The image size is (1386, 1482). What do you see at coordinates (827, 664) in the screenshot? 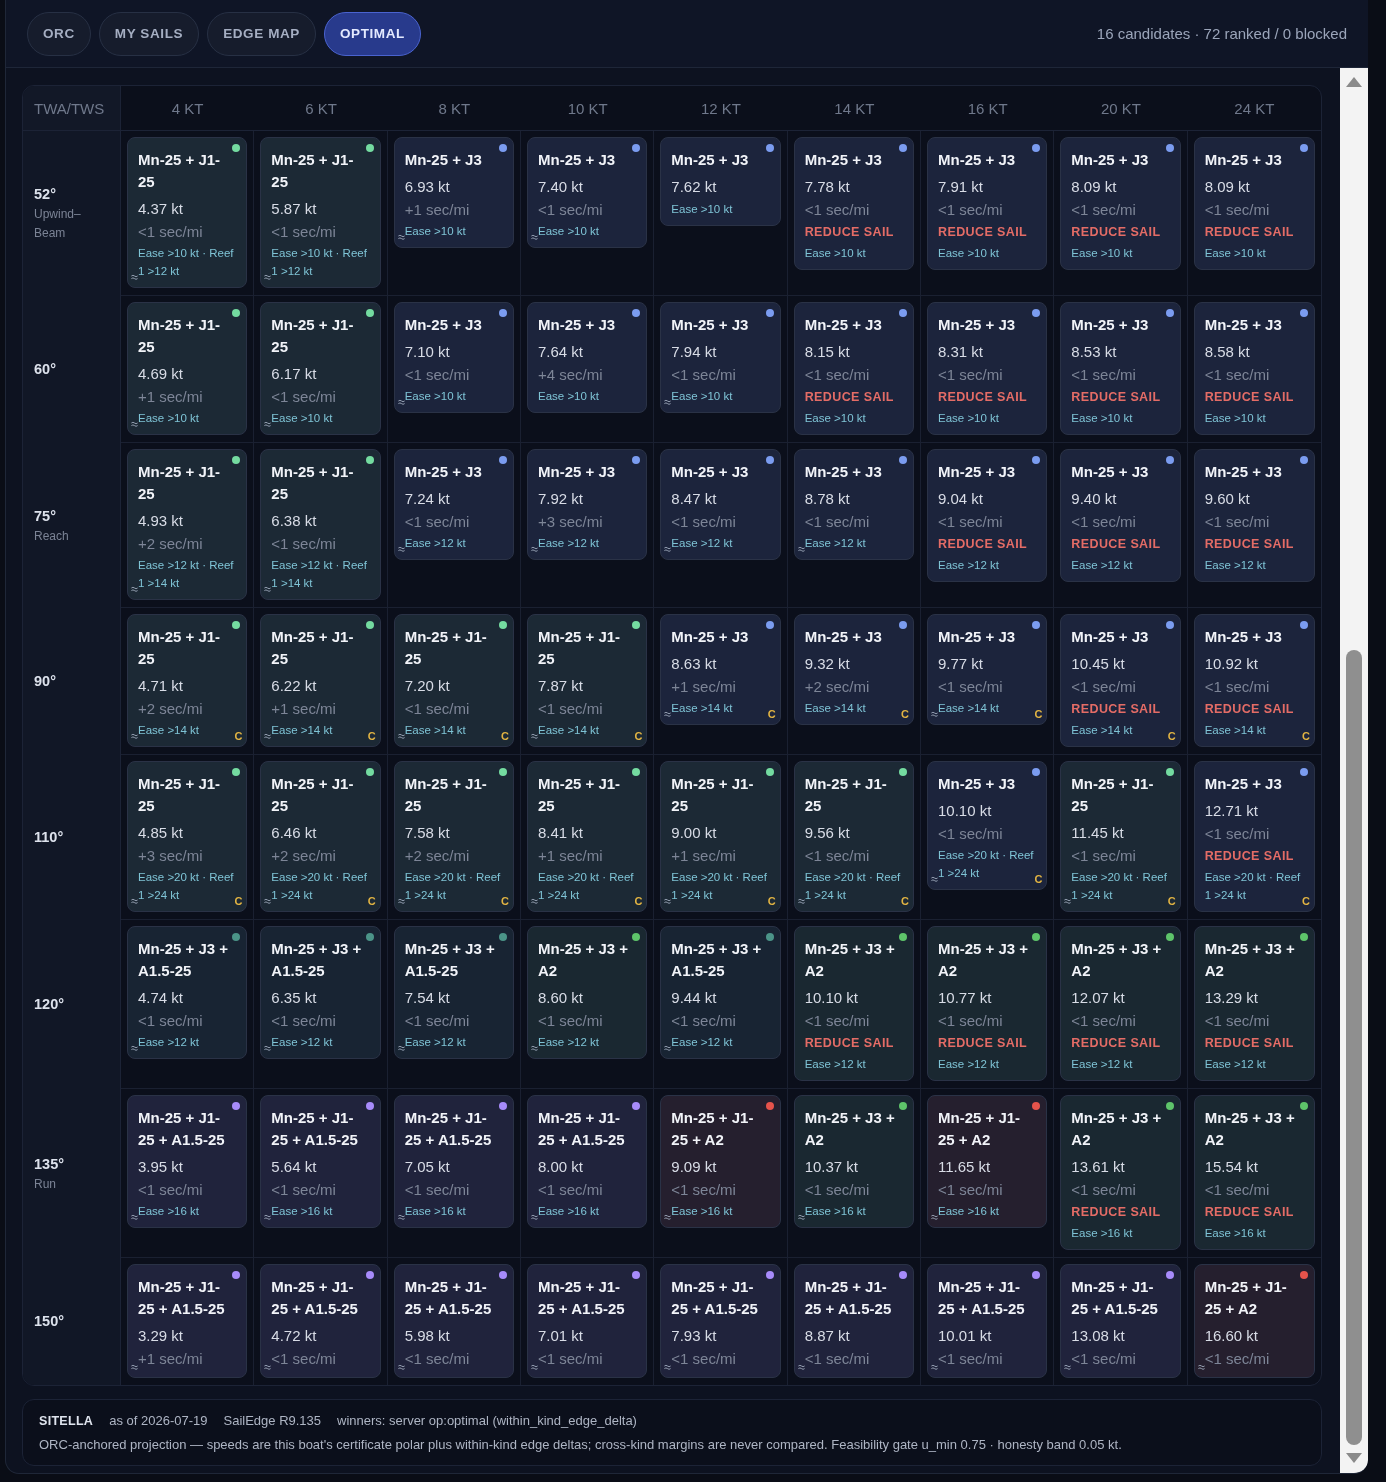
I see `boat-speed: 9.32 kt` at bounding box center [827, 664].